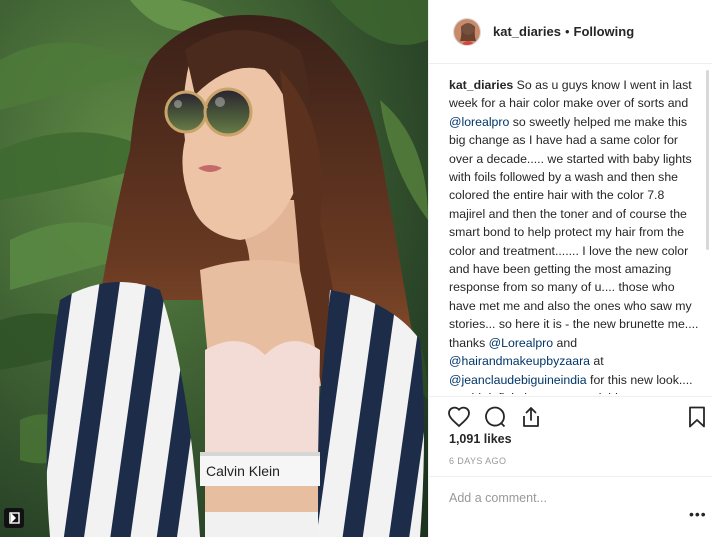  Describe the element at coordinates (459, 417) in the screenshot. I see `heart-icon` at that location.